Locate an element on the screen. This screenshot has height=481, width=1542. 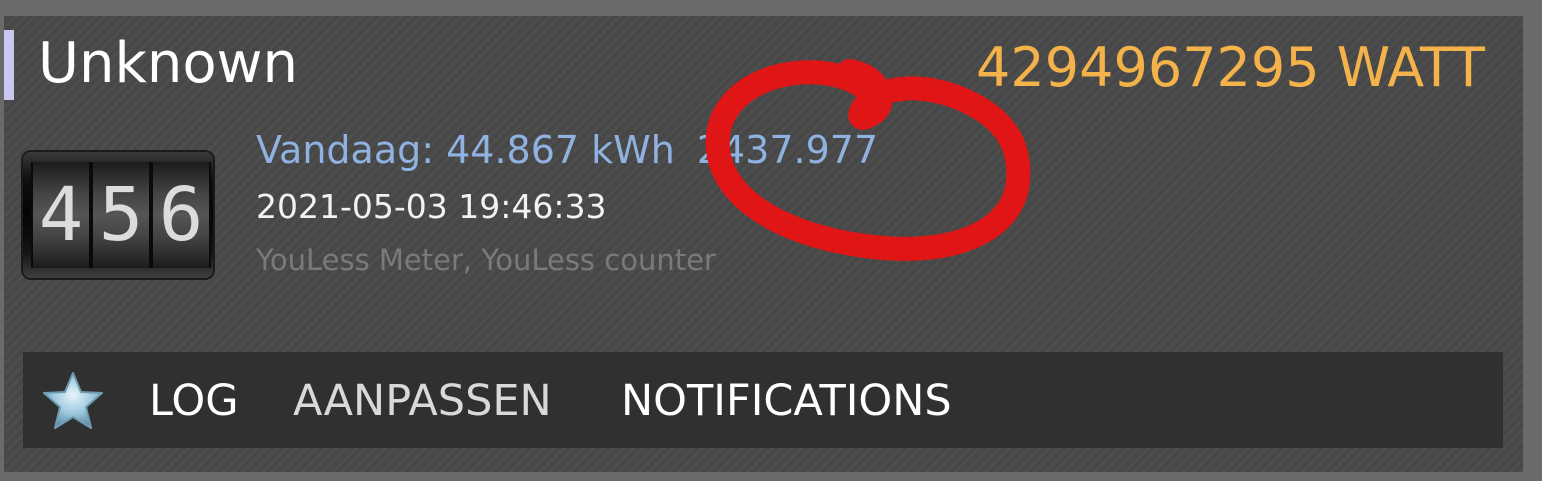
total-usage: 2437.977 is located at coordinates (787, 150).